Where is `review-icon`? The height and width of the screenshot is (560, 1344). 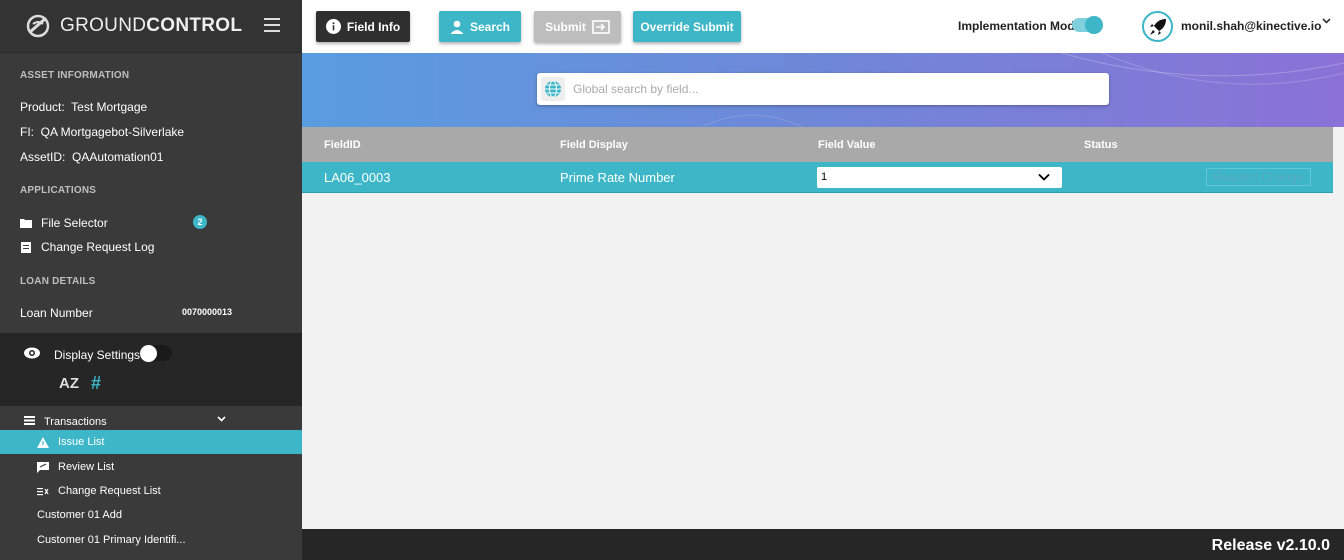
review-icon is located at coordinates (43, 467).